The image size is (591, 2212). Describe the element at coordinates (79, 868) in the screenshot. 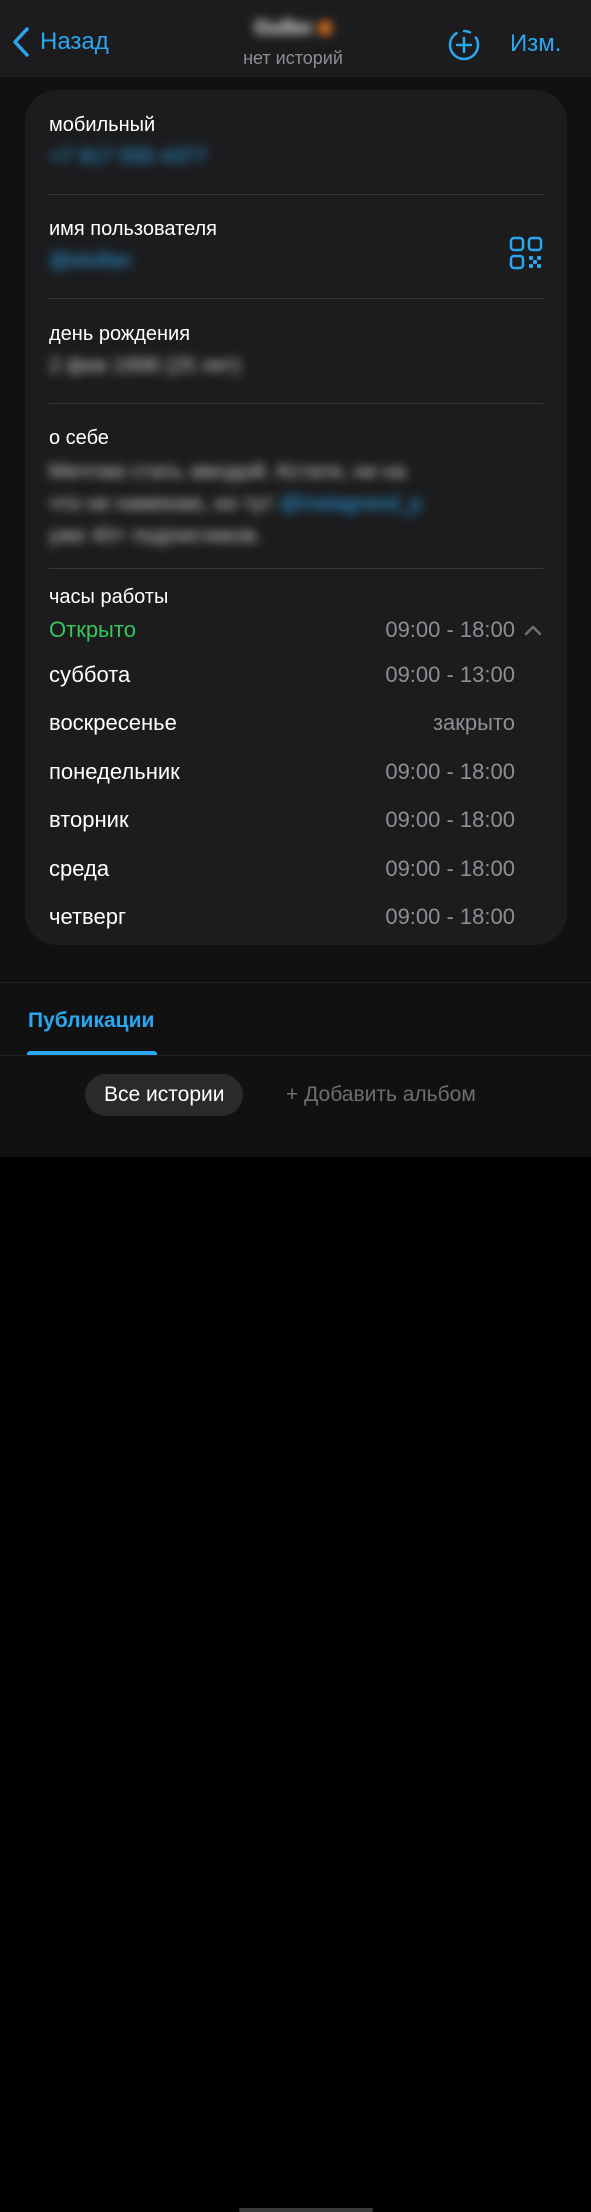

I see `day-name: среда` at that location.